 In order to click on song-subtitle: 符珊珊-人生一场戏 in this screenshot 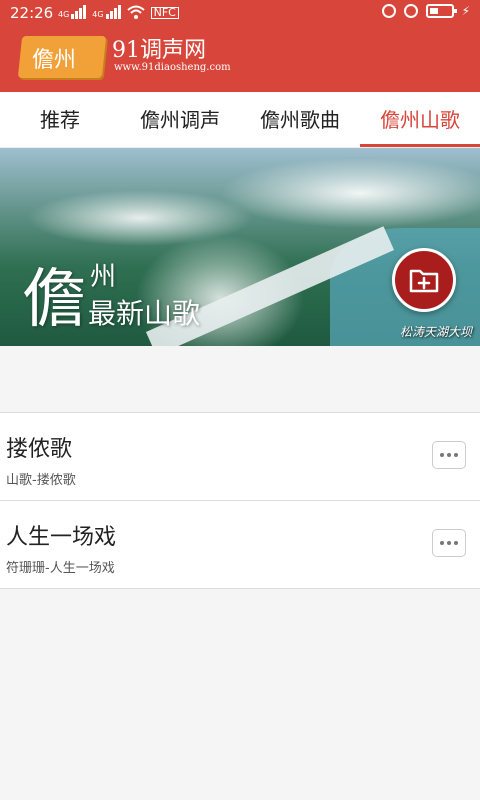, I will do `click(60, 568)`.